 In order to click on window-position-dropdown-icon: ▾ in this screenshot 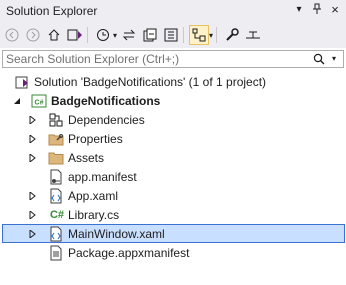, I will do `click(299, 10)`.